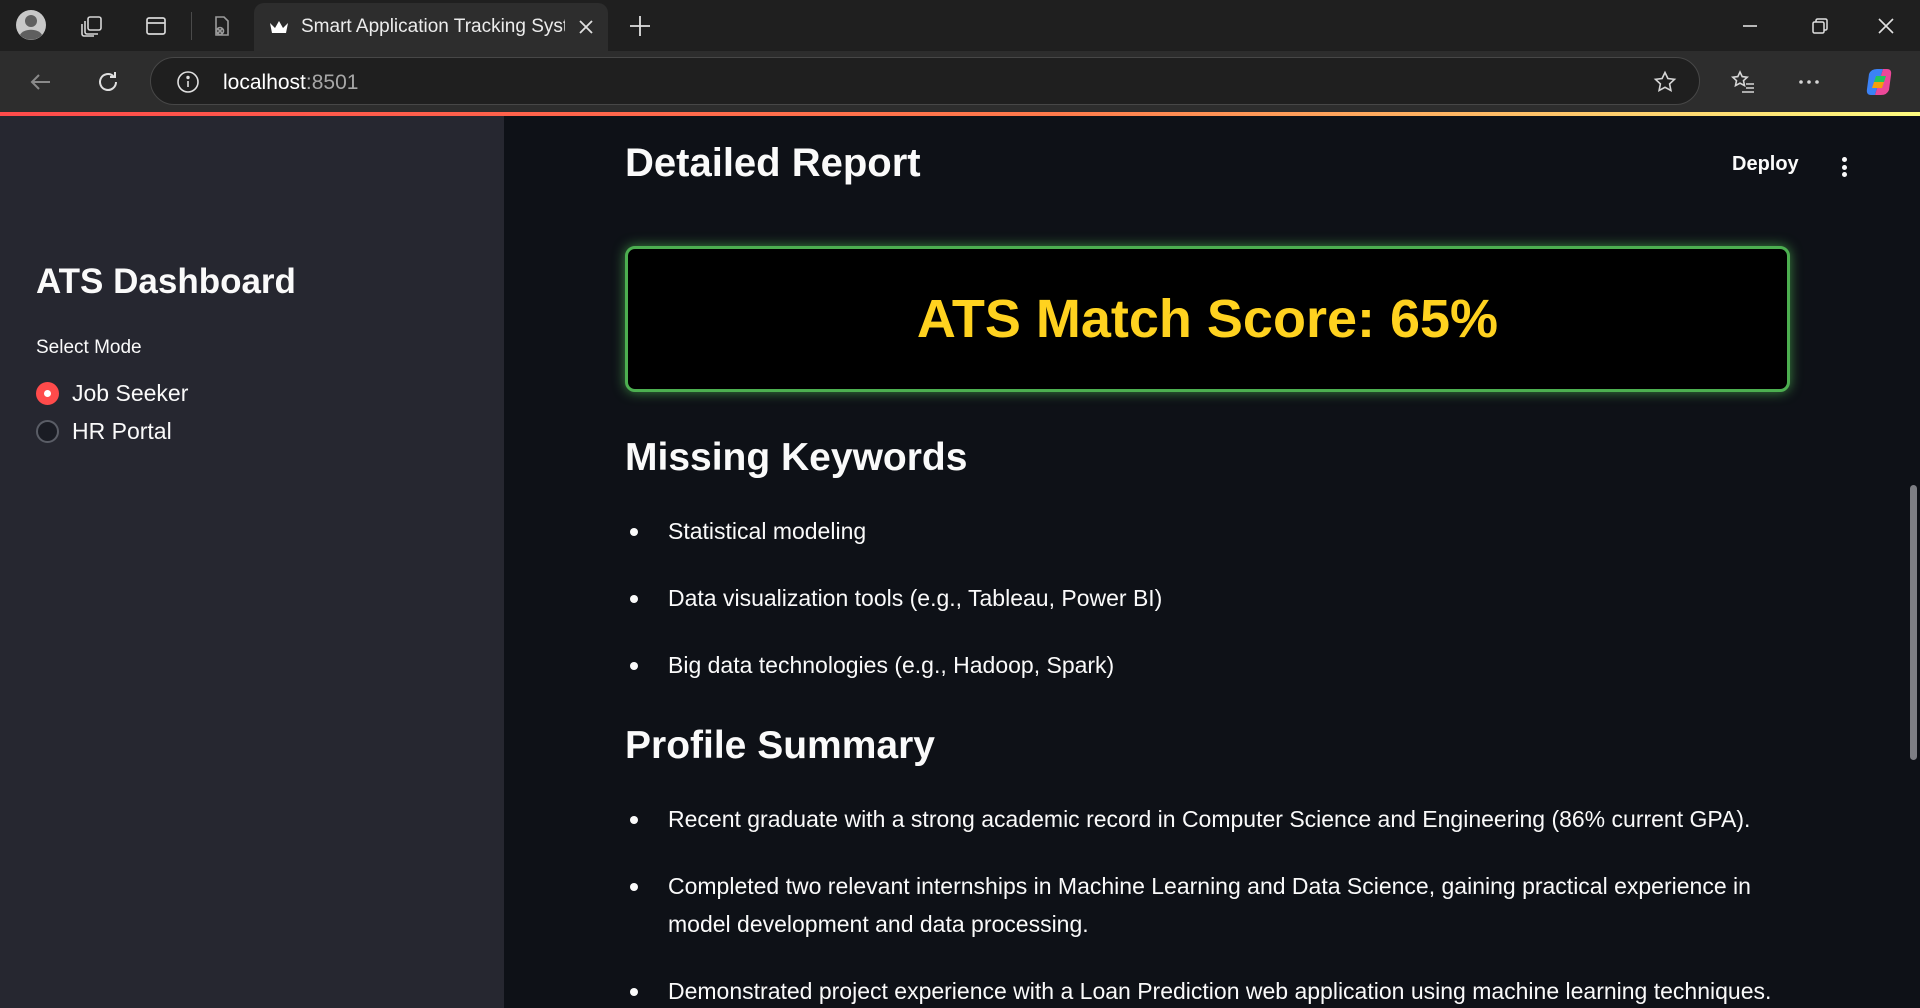 This screenshot has width=1920, height=1008. Describe the element at coordinates (291, 82) in the screenshot. I see `url-text: localhost:8501` at that location.